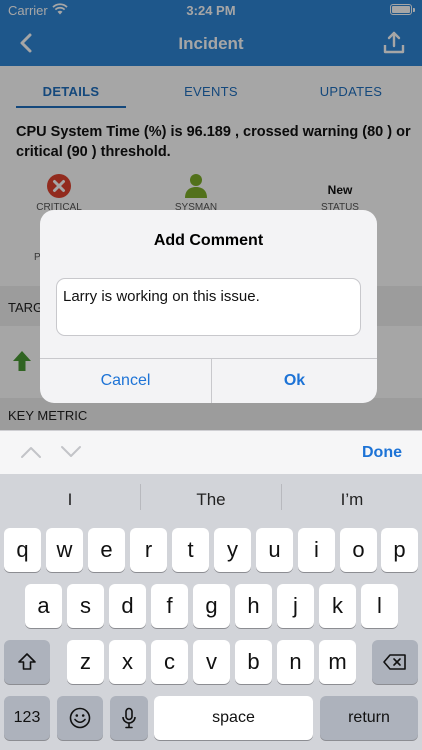 This screenshot has width=422, height=750. Describe the element at coordinates (125, 381) in the screenshot. I see `cancel-button: Cancel` at that location.